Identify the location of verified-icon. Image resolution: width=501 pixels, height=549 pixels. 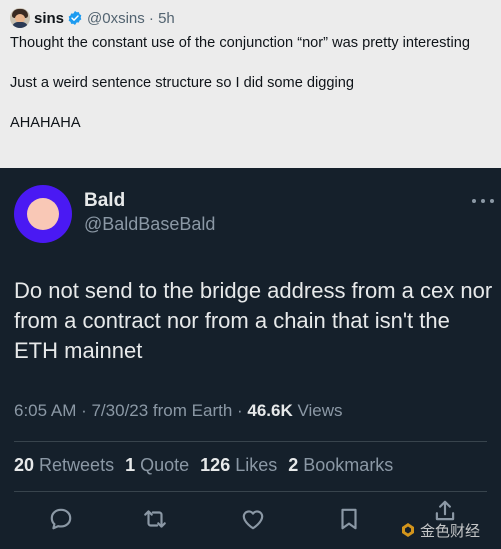
(75, 18).